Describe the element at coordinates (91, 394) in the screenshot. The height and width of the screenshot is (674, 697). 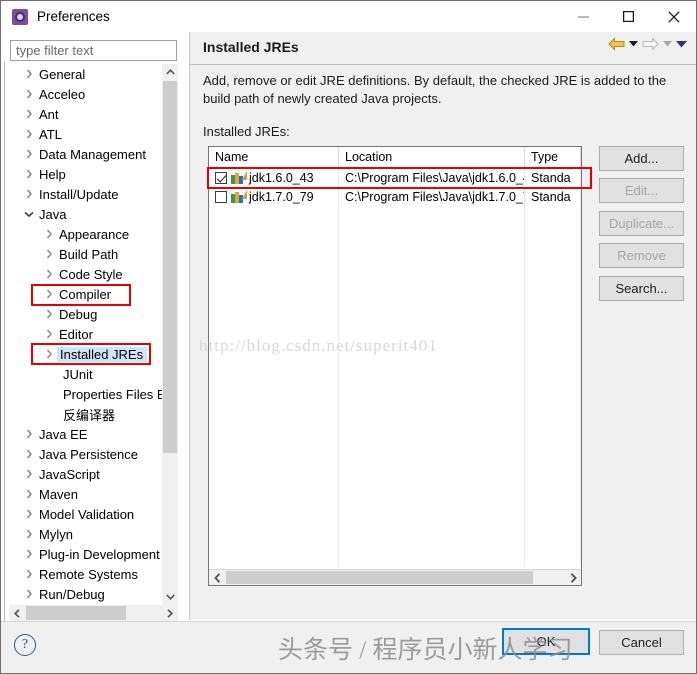
I see `tree-item-properties-files-ed: Properties Files Ed` at that location.